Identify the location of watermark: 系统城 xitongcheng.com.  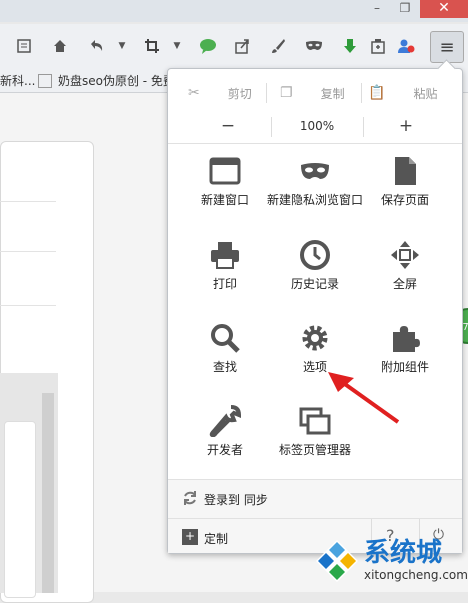
(389, 562).